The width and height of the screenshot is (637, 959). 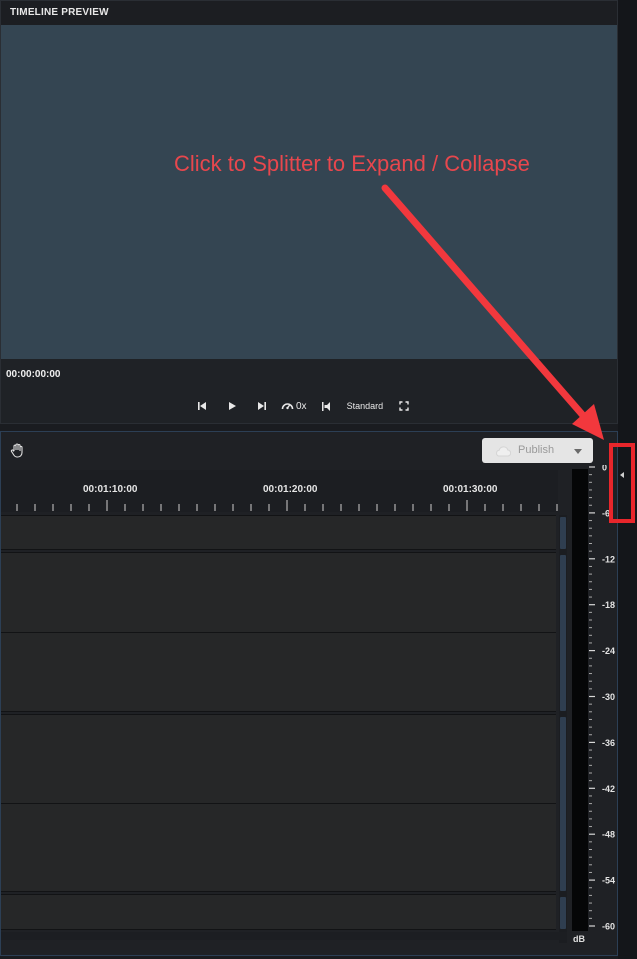 What do you see at coordinates (59, 12) in the screenshot?
I see `preview-title: TIMELINE PREVIEW` at bounding box center [59, 12].